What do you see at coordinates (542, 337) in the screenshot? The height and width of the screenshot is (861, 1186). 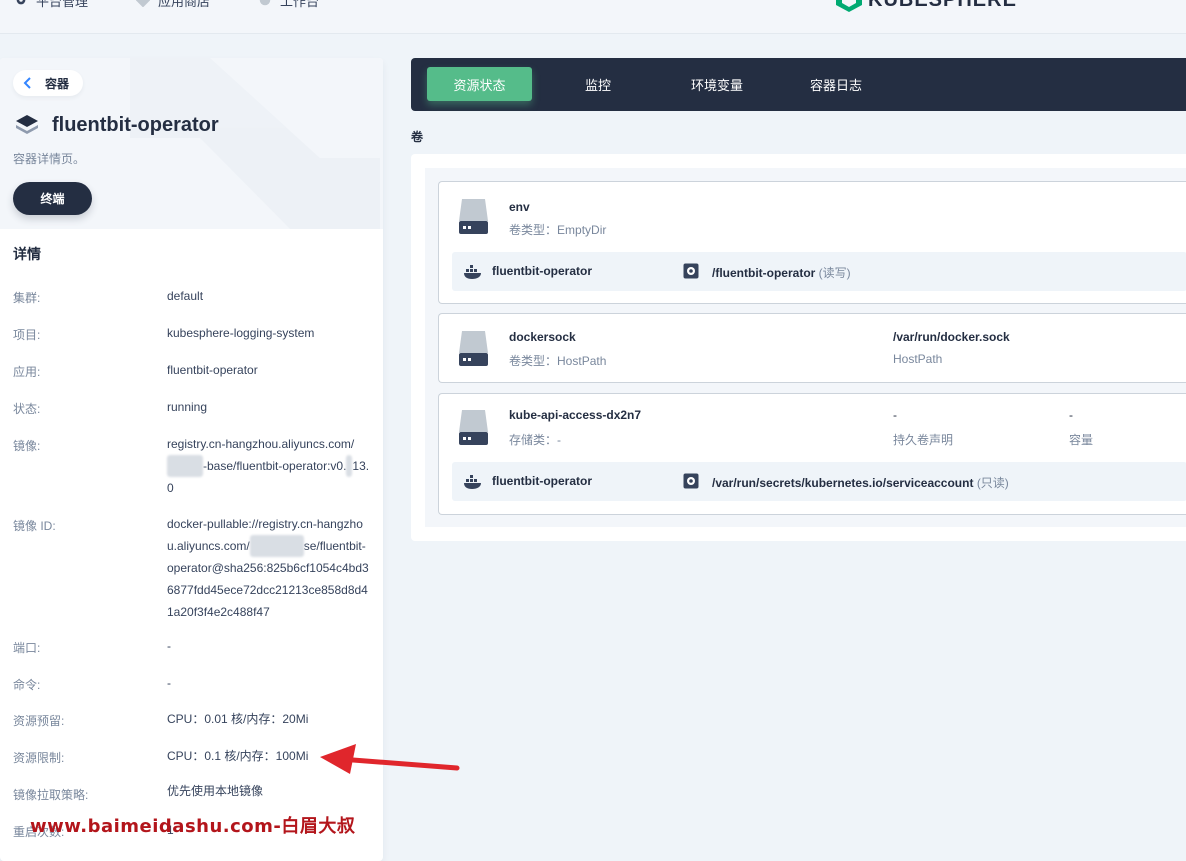 I see `volume-name: dockersock` at bounding box center [542, 337].